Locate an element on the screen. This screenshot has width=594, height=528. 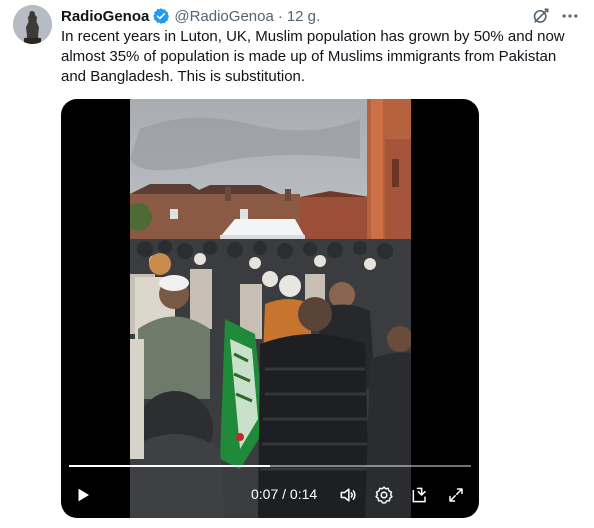
current-time: 0:07 is located at coordinates (265, 494).